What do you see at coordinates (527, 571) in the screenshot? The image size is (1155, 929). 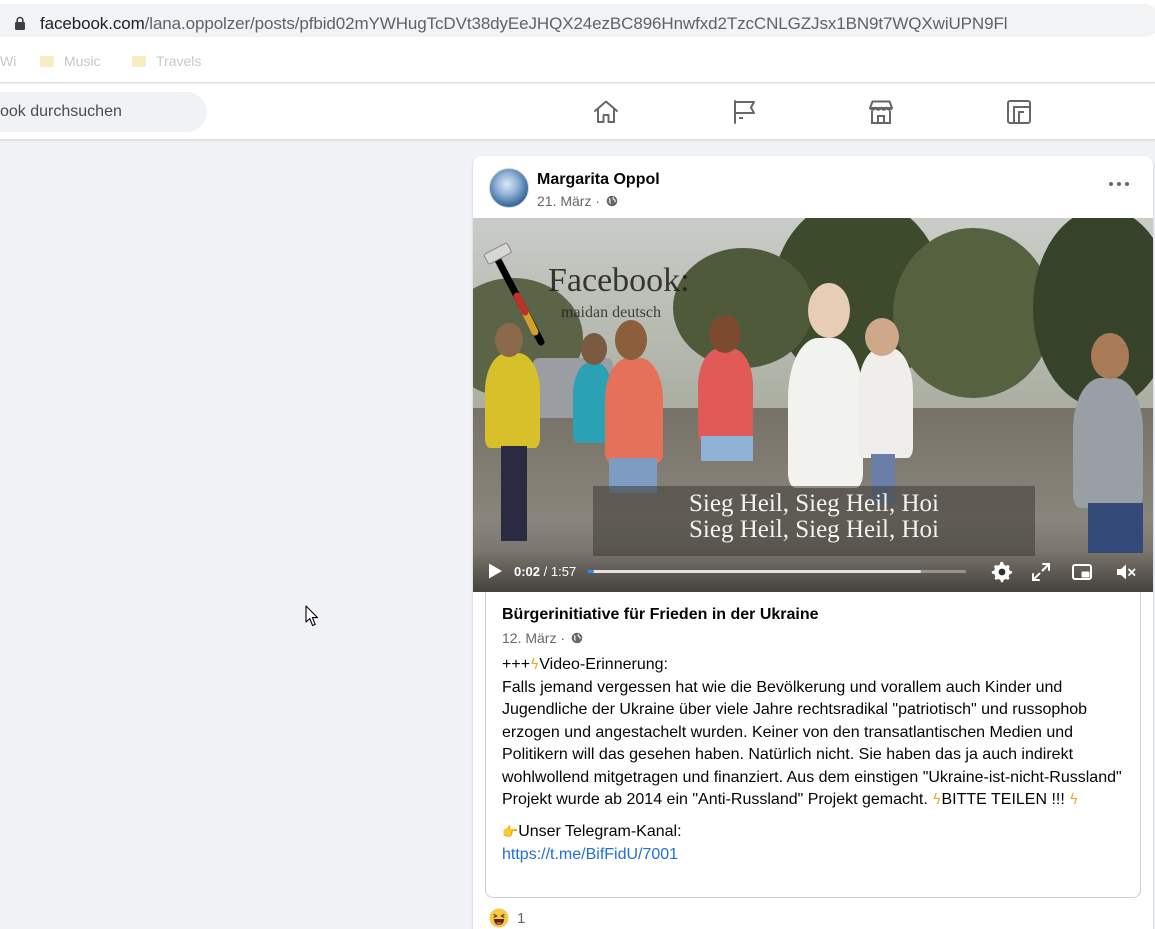 I see `current-time: 0:02` at bounding box center [527, 571].